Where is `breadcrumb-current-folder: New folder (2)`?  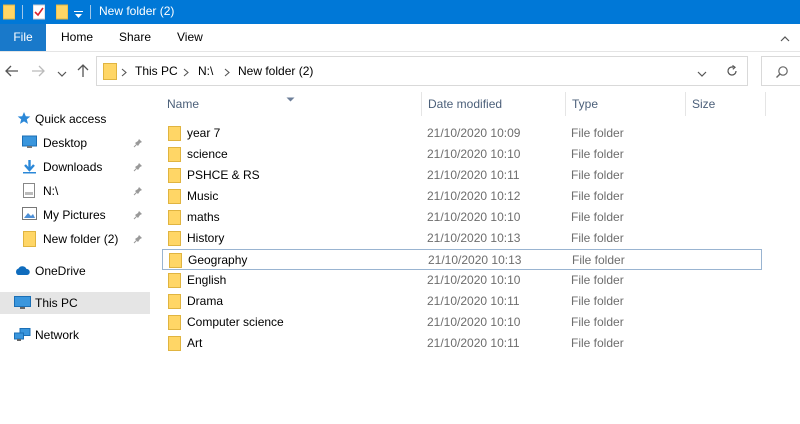 breadcrumb-current-folder: New folder (2) is located at coordinates (275, 71).